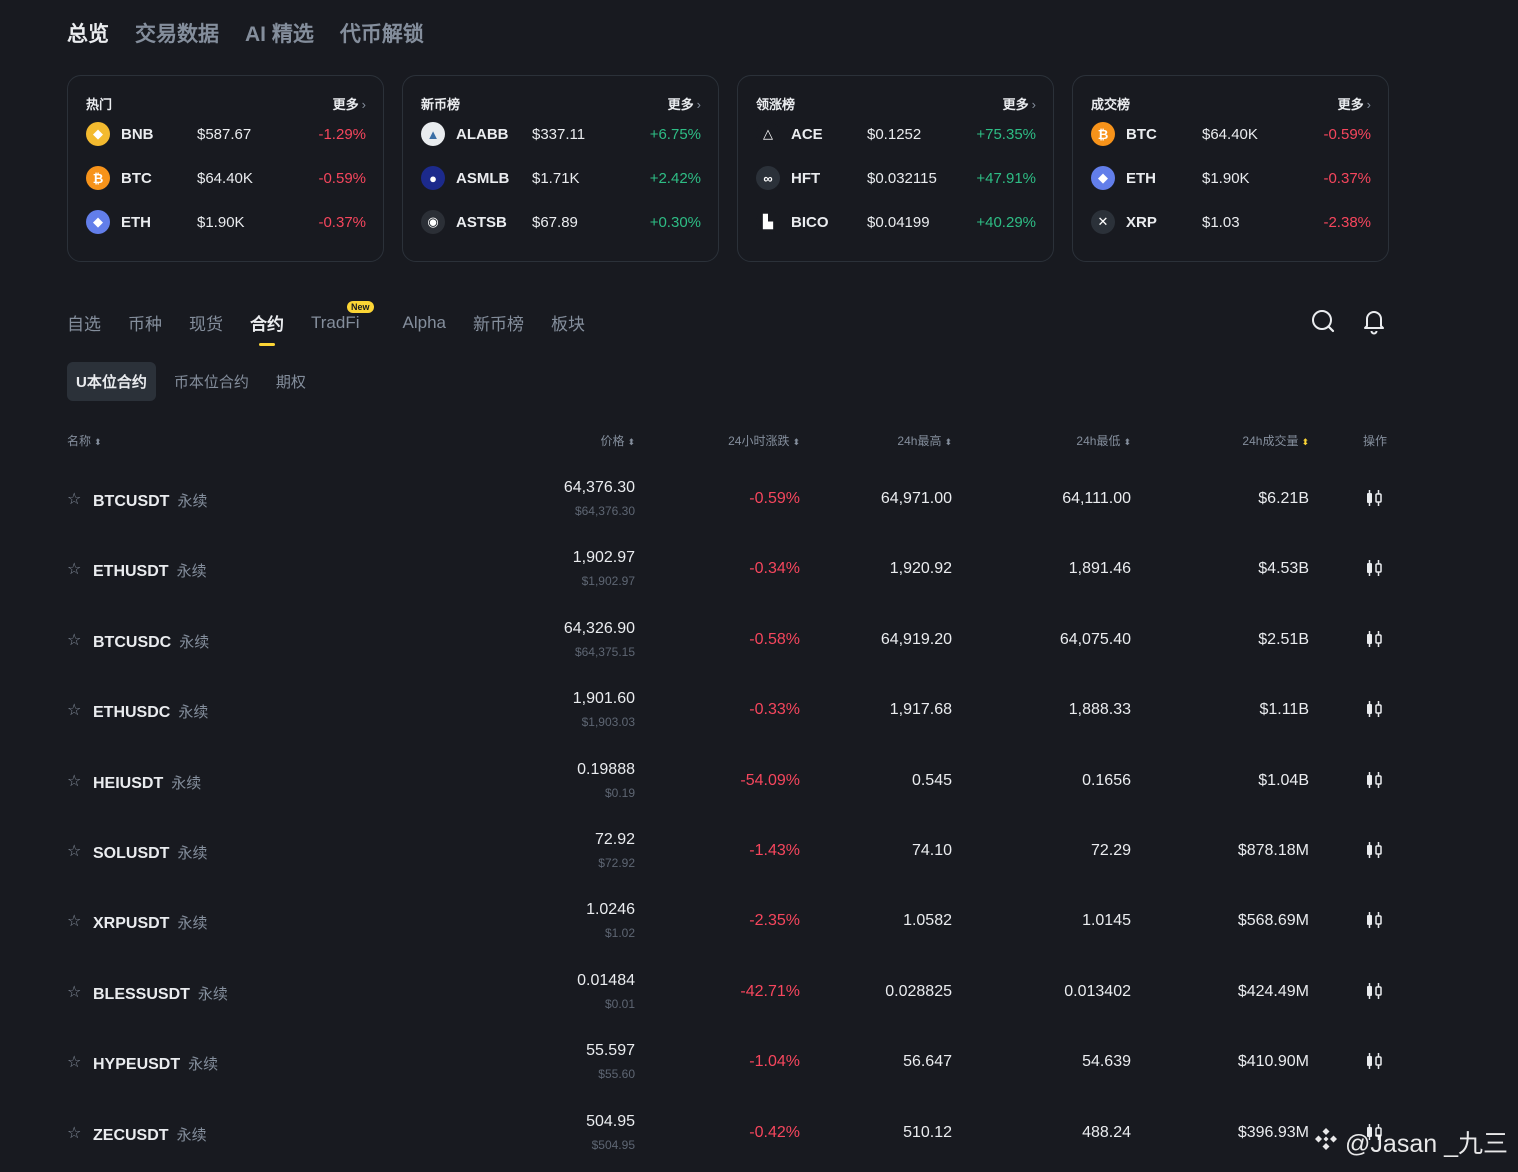 The image size is (1518, 1172). I want to click on contract-symbol: XRPUSDT 永续, so click(150, 922).